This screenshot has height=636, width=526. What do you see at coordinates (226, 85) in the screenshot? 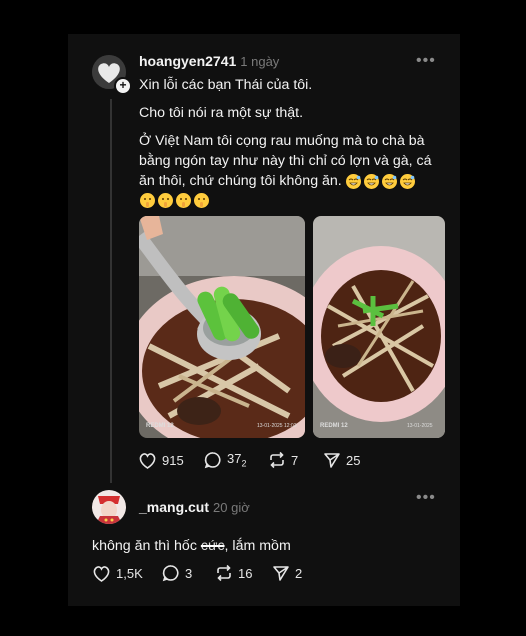
I see `post-line-1: Xin lỗi các bạn Thái của tôi.` at bounding box center [226, 85].